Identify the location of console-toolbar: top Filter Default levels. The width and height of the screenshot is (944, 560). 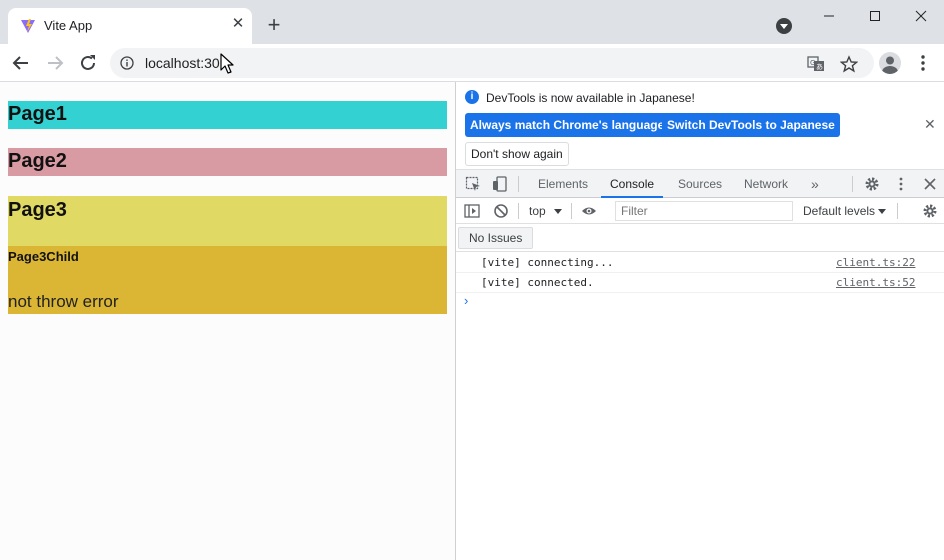
(700, 211).